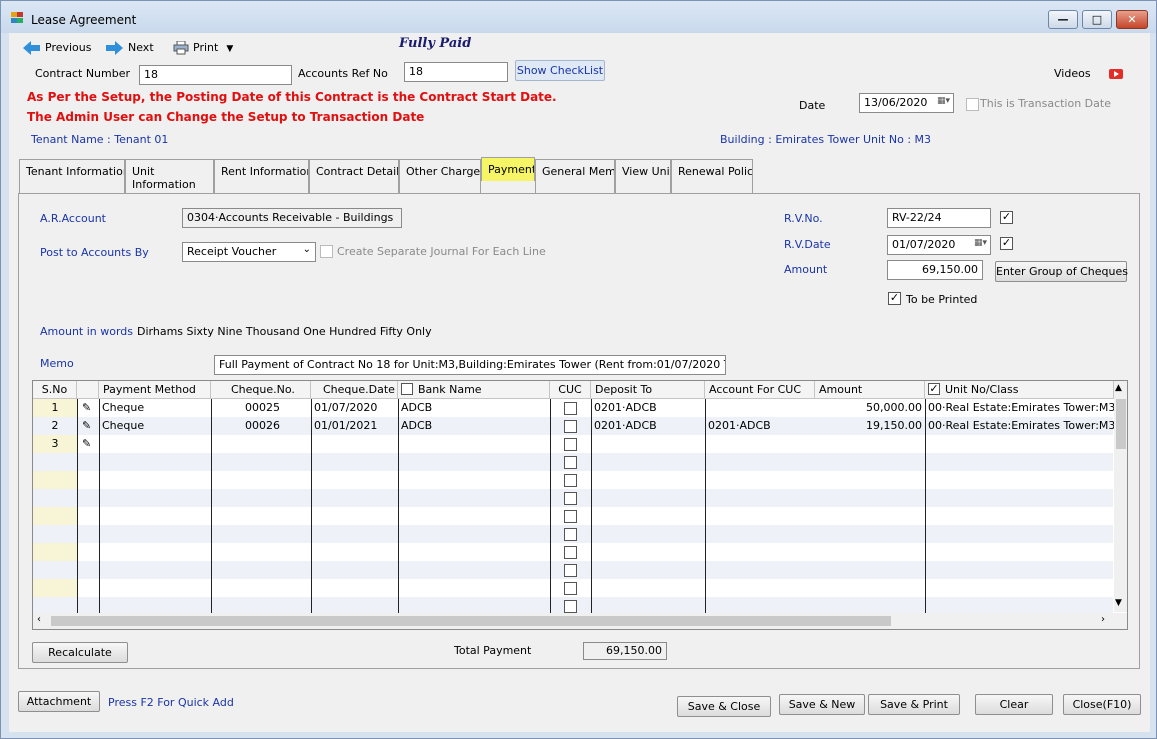  Describe the element at coordinates (1102, 704) in the screenshot. I see `close-button: Close(F10)` at that location.